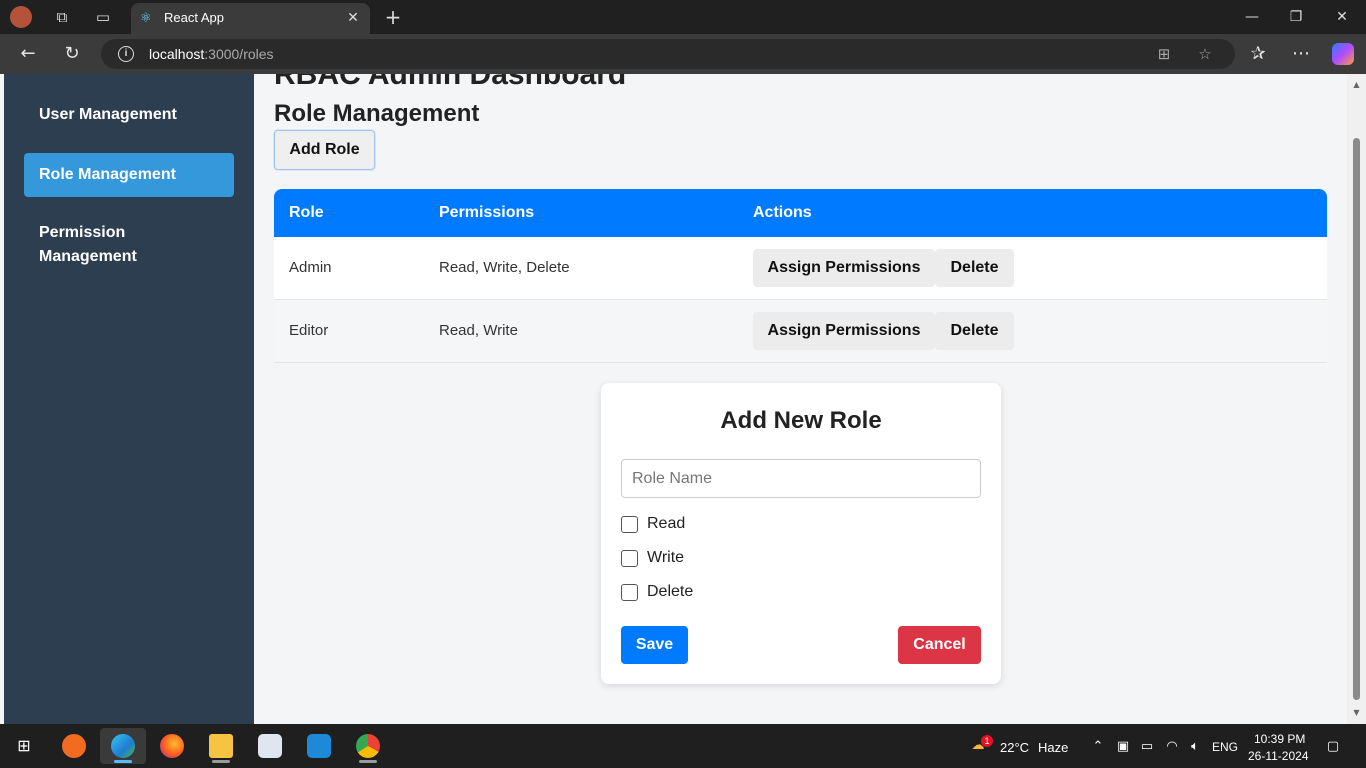 The height and width of the screenshot is (768, 1366). I want to click on favorites-icon: ✰, so click(1258, 54).